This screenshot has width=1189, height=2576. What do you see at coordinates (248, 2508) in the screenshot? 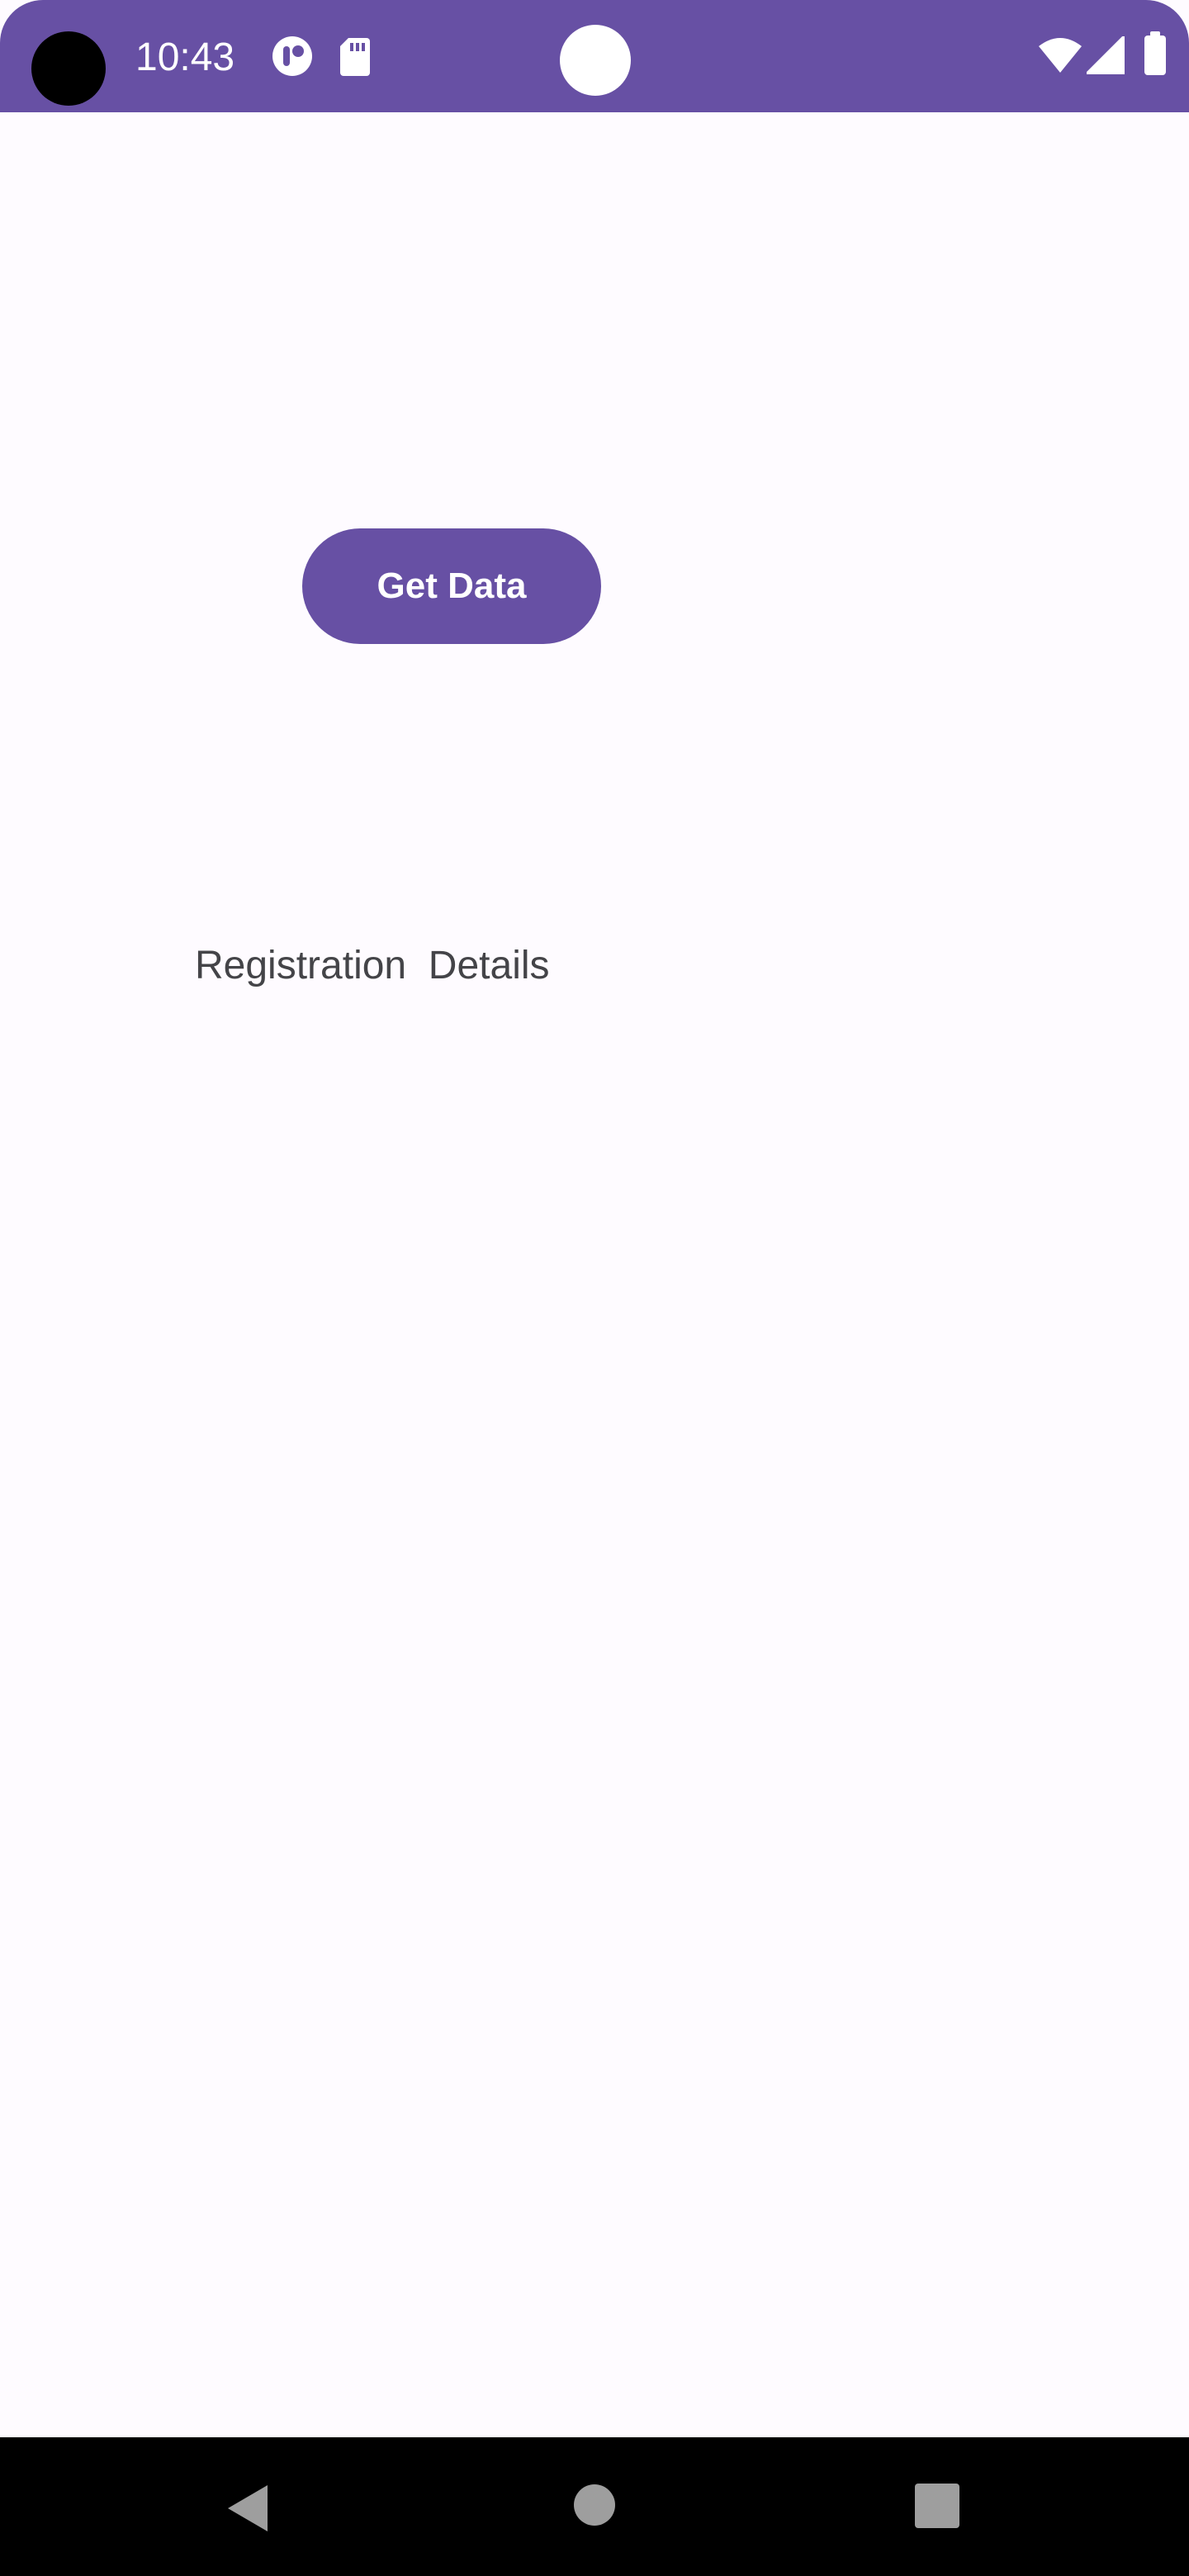
I see `back-icon` at bounding box center [248, 2508].